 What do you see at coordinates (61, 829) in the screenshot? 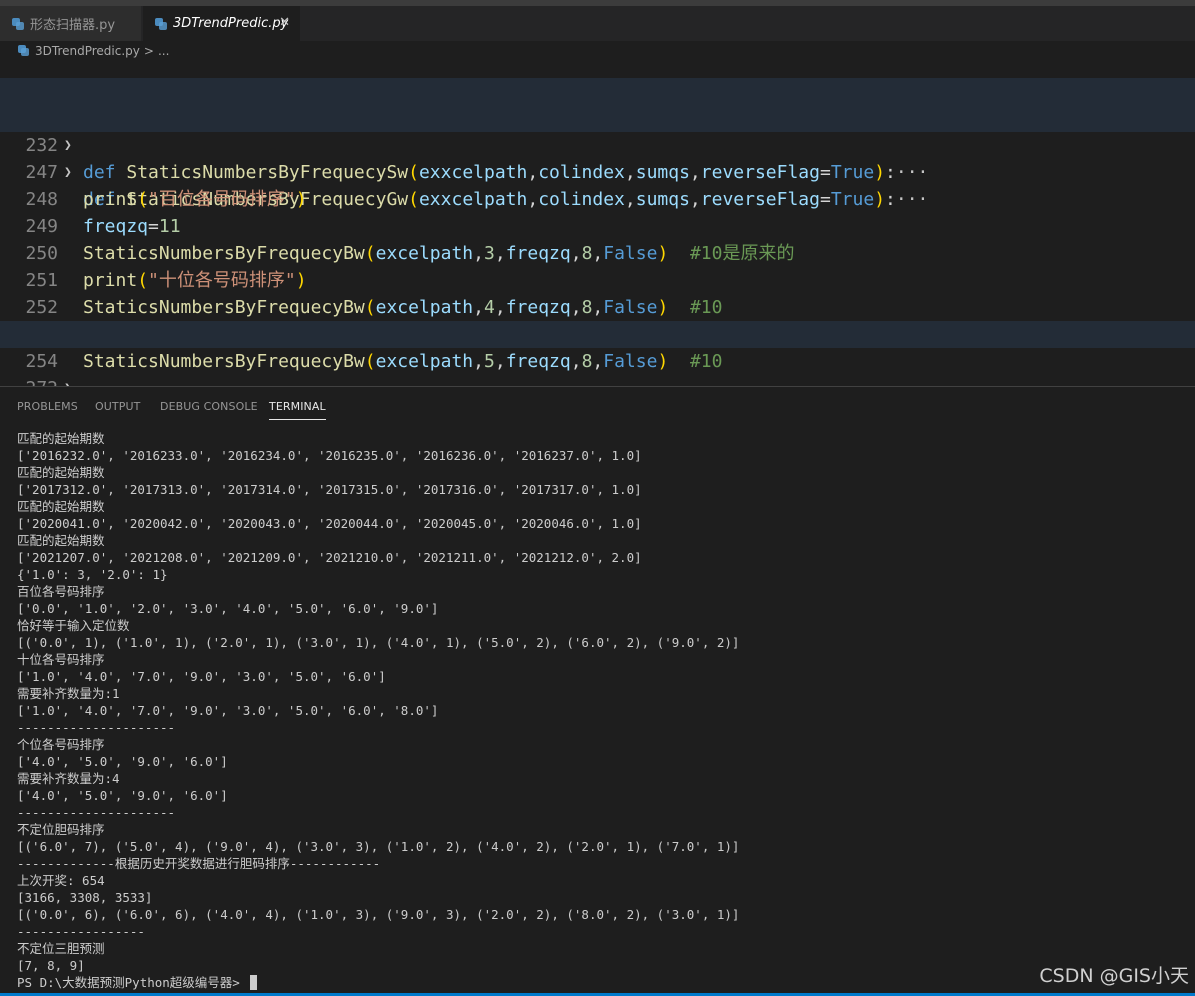
I see `terminal-line: 不定位胆码排序` at bounding box center [61, 829].